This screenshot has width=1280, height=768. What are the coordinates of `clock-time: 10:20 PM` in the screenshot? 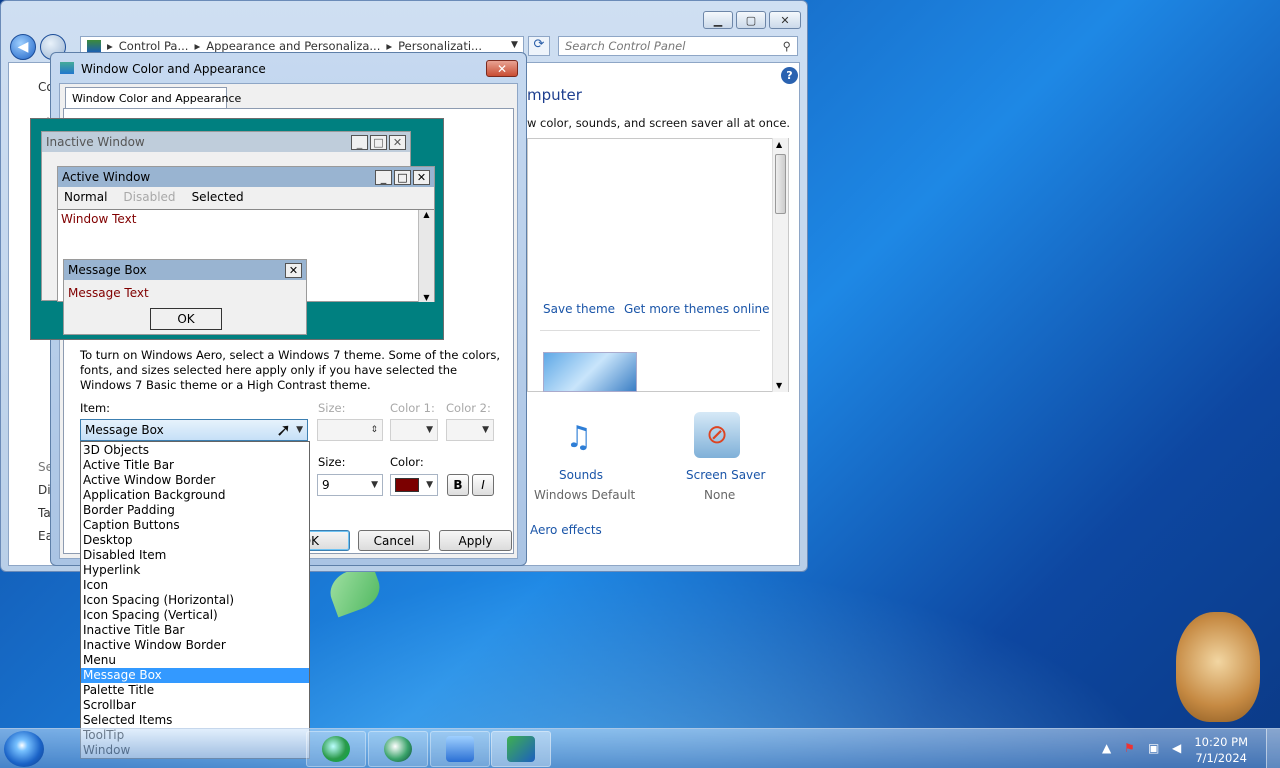 It's located at (1221, 742).